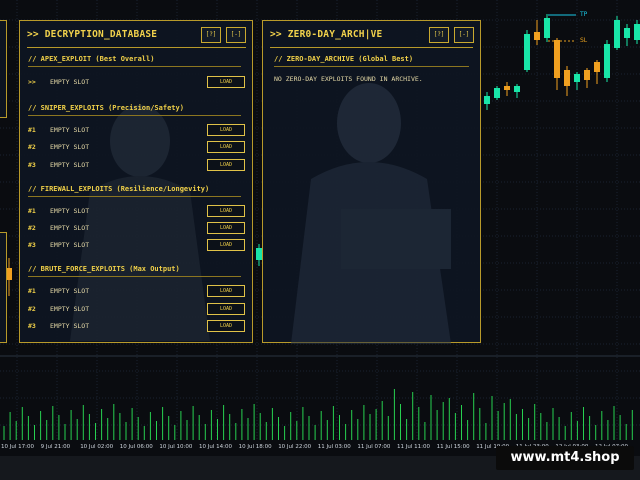  Describe the element at coordinates (344, 59) in the screenshot. I see `section-title-archive: // ZERO-DAY_ARCHIVE (Global Best)` at that location.